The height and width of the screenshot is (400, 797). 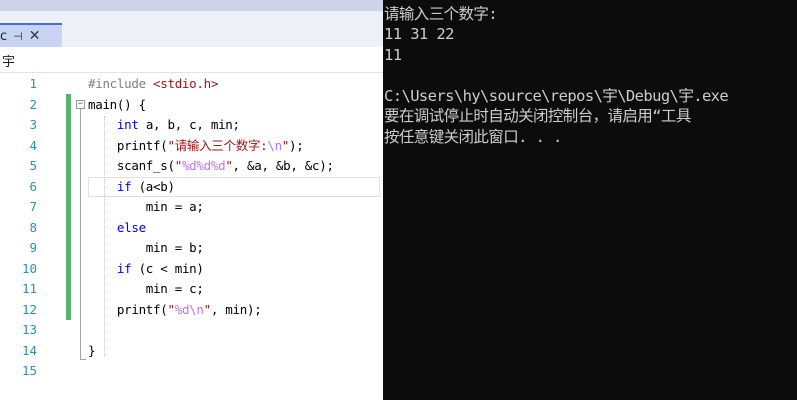 I want to click on title-bar-strip, so click(x=191, y=5).